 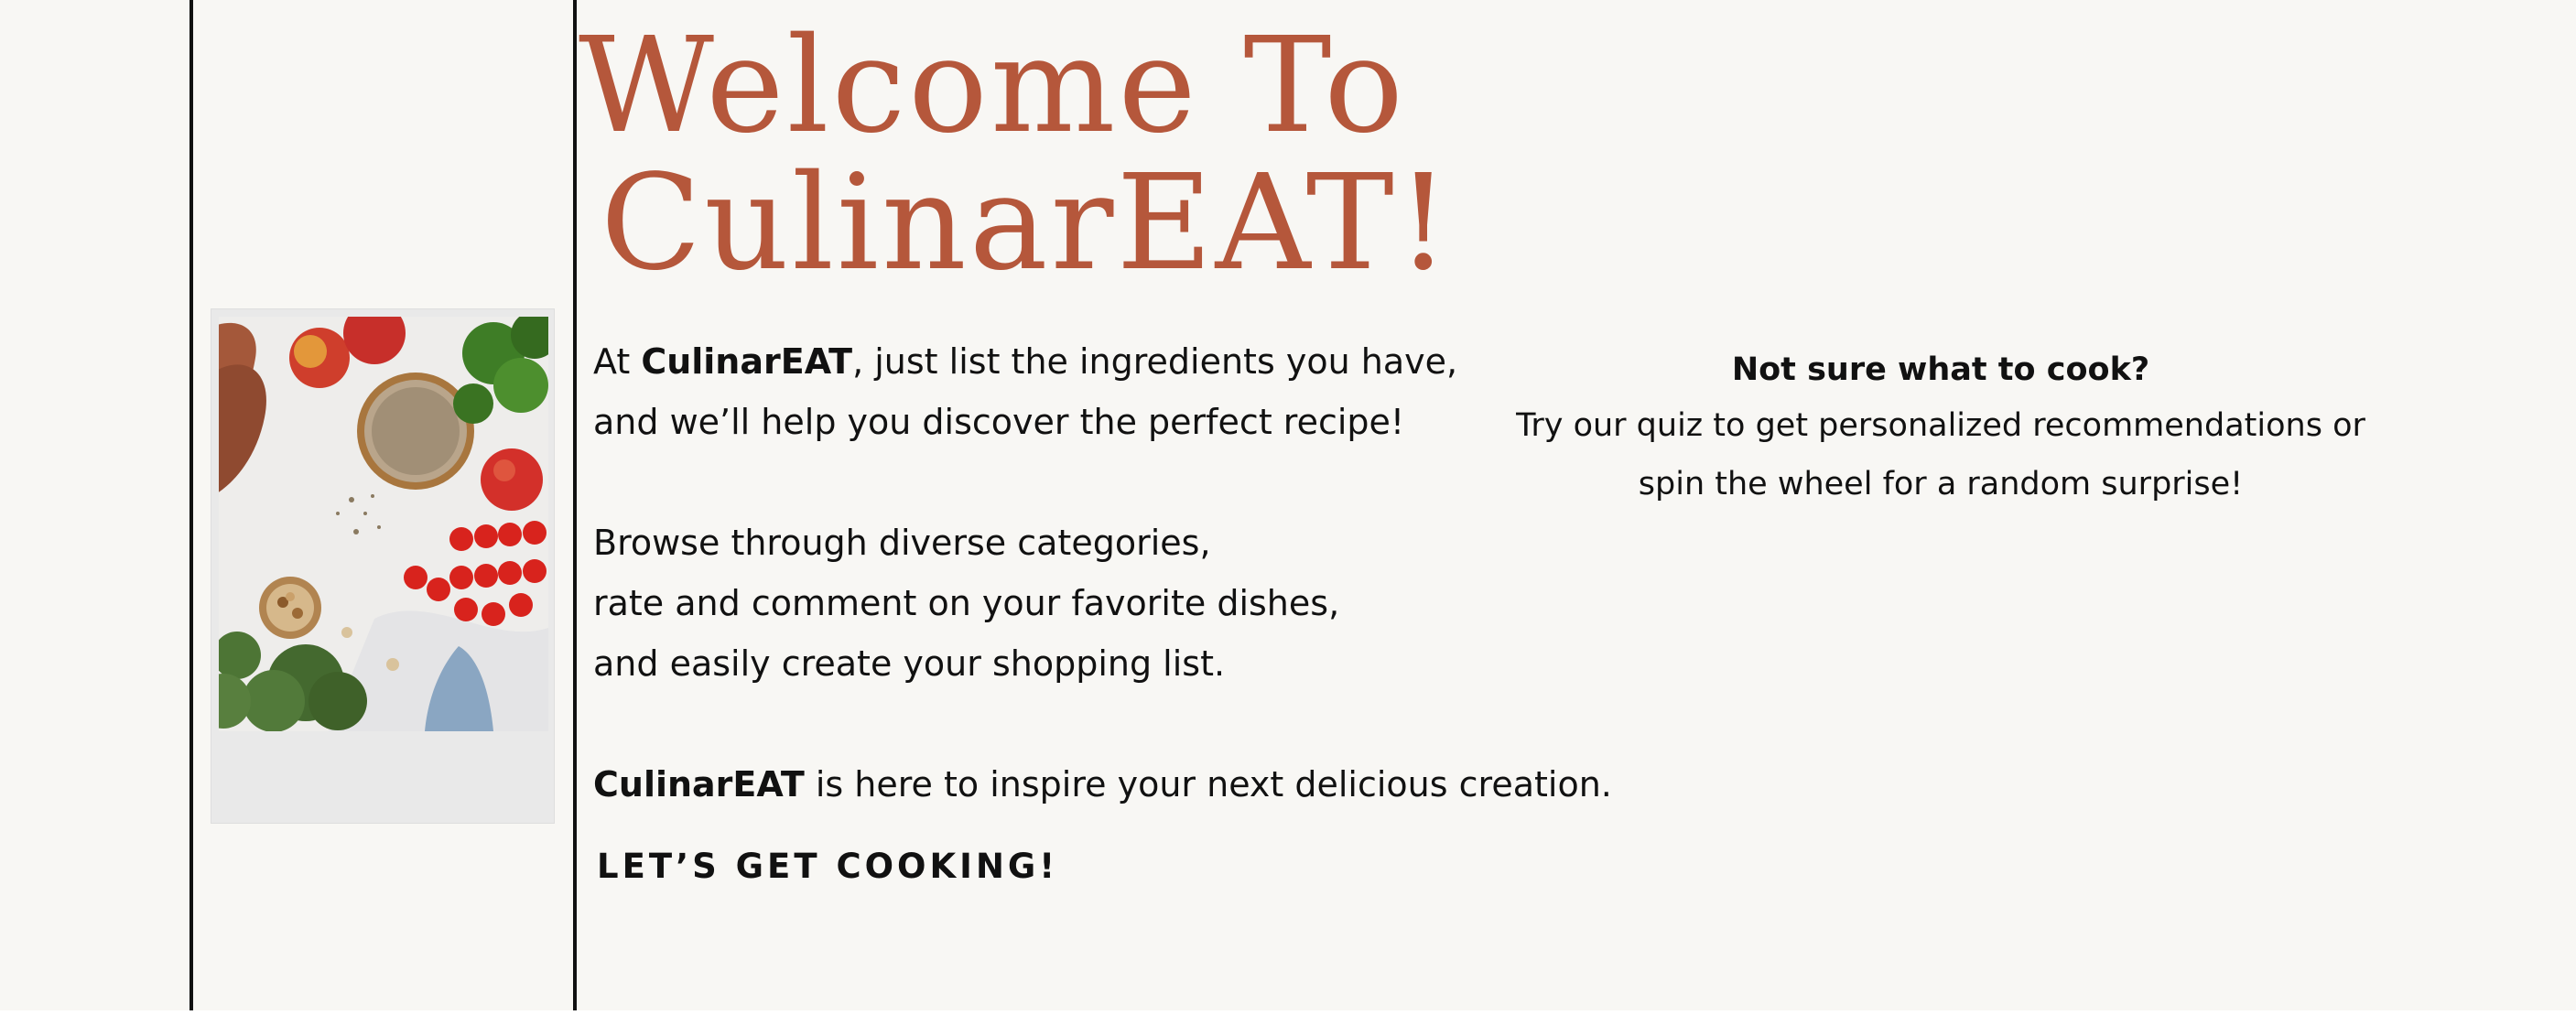 What do you see at coordinates (910, 663) in the screenshot?
I see `intro-line: and easily create your shopping list.` at bounding box center [910, 663].